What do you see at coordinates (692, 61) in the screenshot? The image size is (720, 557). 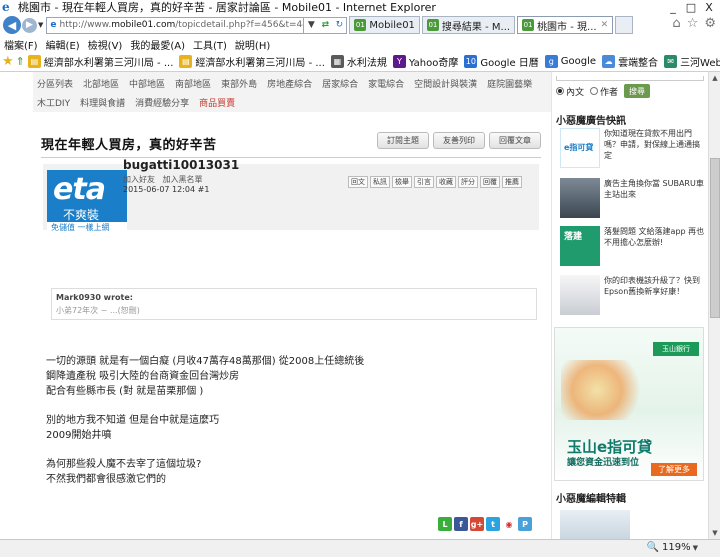 I see `fav-item-8: ✉三河WebMail` at bounding box center [692, 61].